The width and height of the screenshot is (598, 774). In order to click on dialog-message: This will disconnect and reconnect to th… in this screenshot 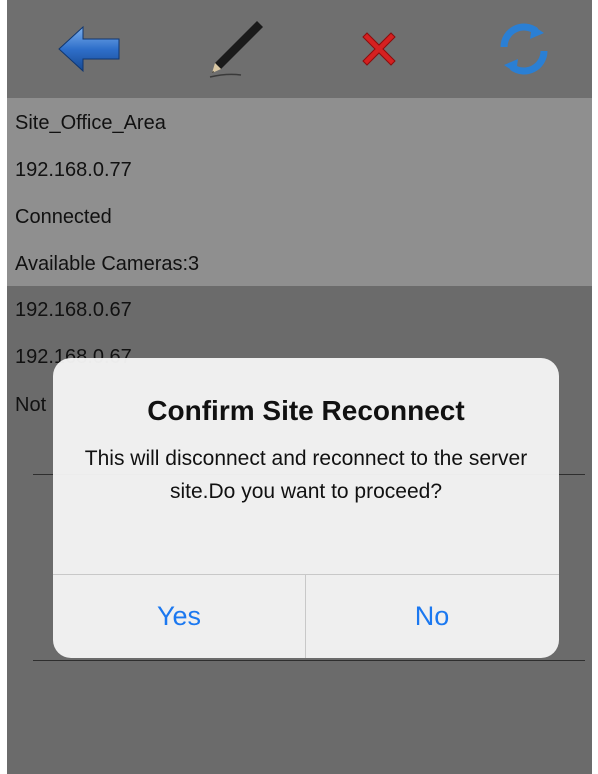, I will do `click(306, 475)`.